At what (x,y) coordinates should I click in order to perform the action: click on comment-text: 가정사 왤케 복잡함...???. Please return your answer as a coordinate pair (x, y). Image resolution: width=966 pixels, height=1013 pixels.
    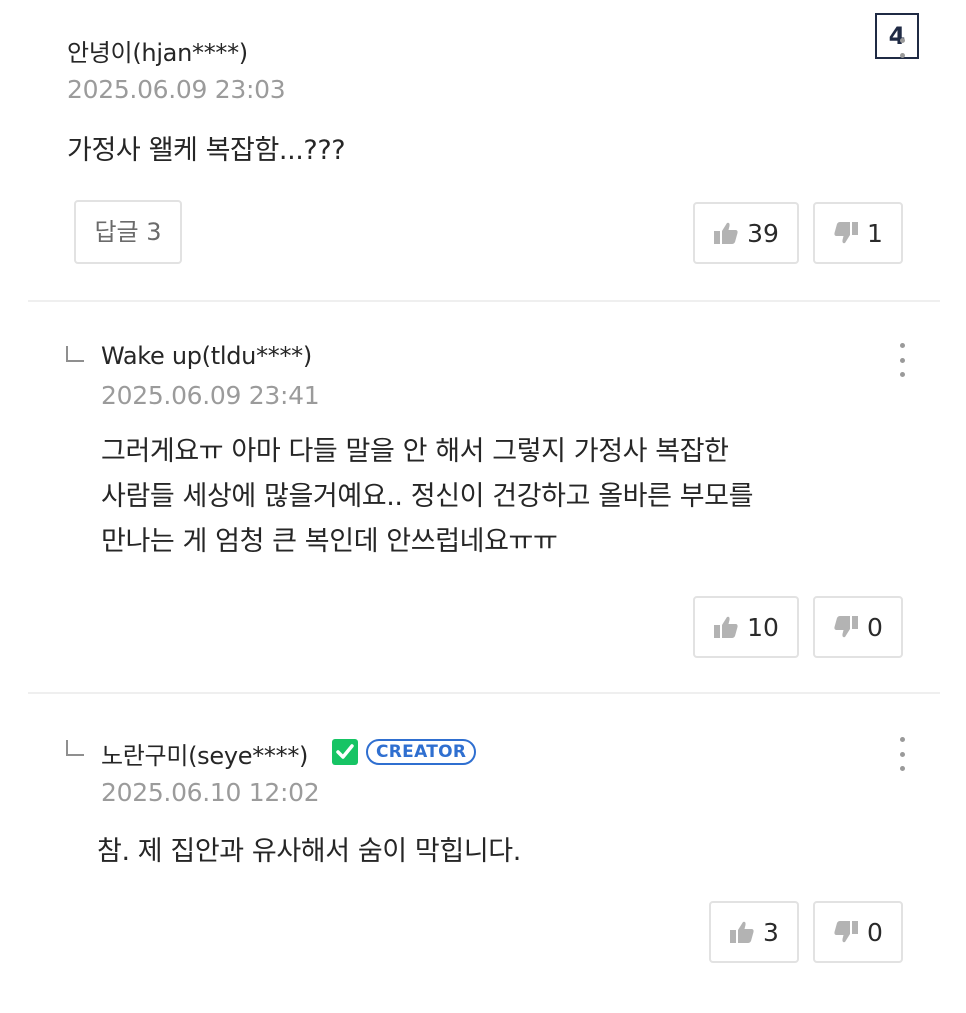
    Looking at the image, I should click on (206, 150).